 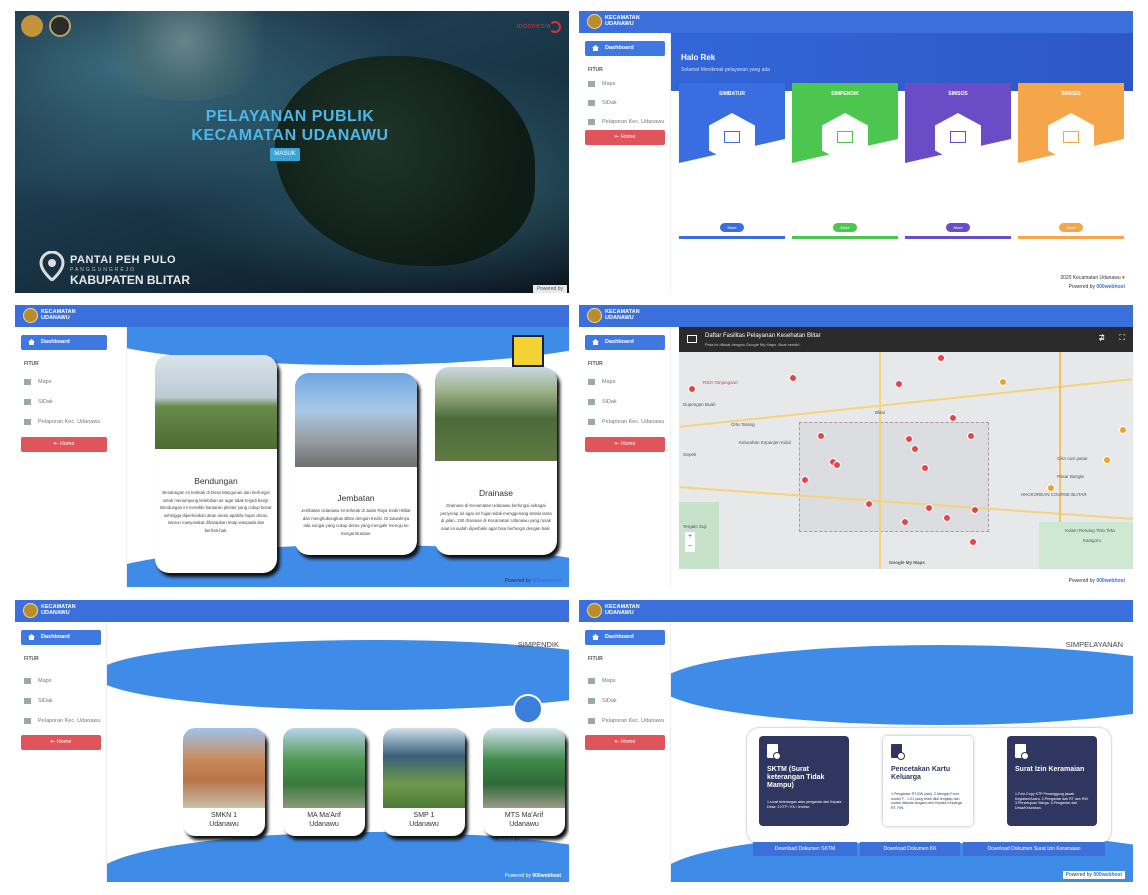 I want to click on school-photo, so click(x=524, y=768).